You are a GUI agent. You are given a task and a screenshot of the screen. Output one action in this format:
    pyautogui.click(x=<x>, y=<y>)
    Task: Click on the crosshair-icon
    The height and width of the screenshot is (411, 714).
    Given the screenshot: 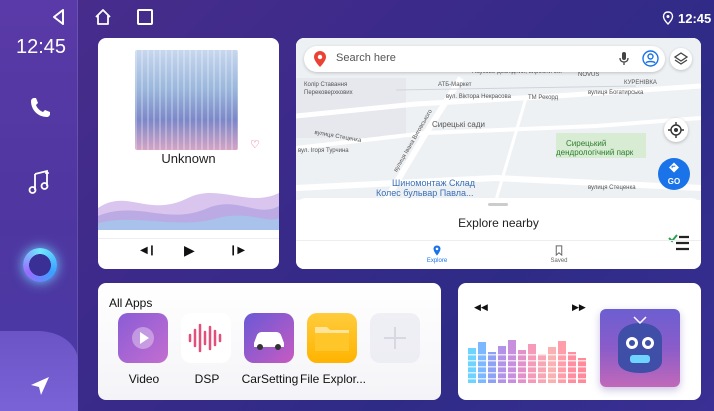 What is the action you would take?
    pyautogui.click(x=676, y=130)
    